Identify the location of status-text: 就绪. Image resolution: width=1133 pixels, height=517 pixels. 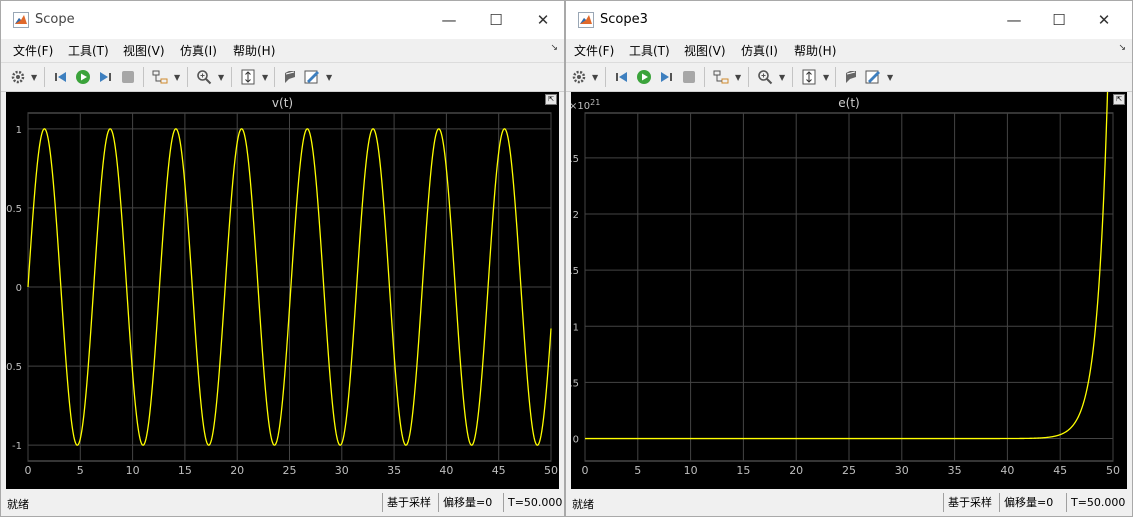
(583, 504).